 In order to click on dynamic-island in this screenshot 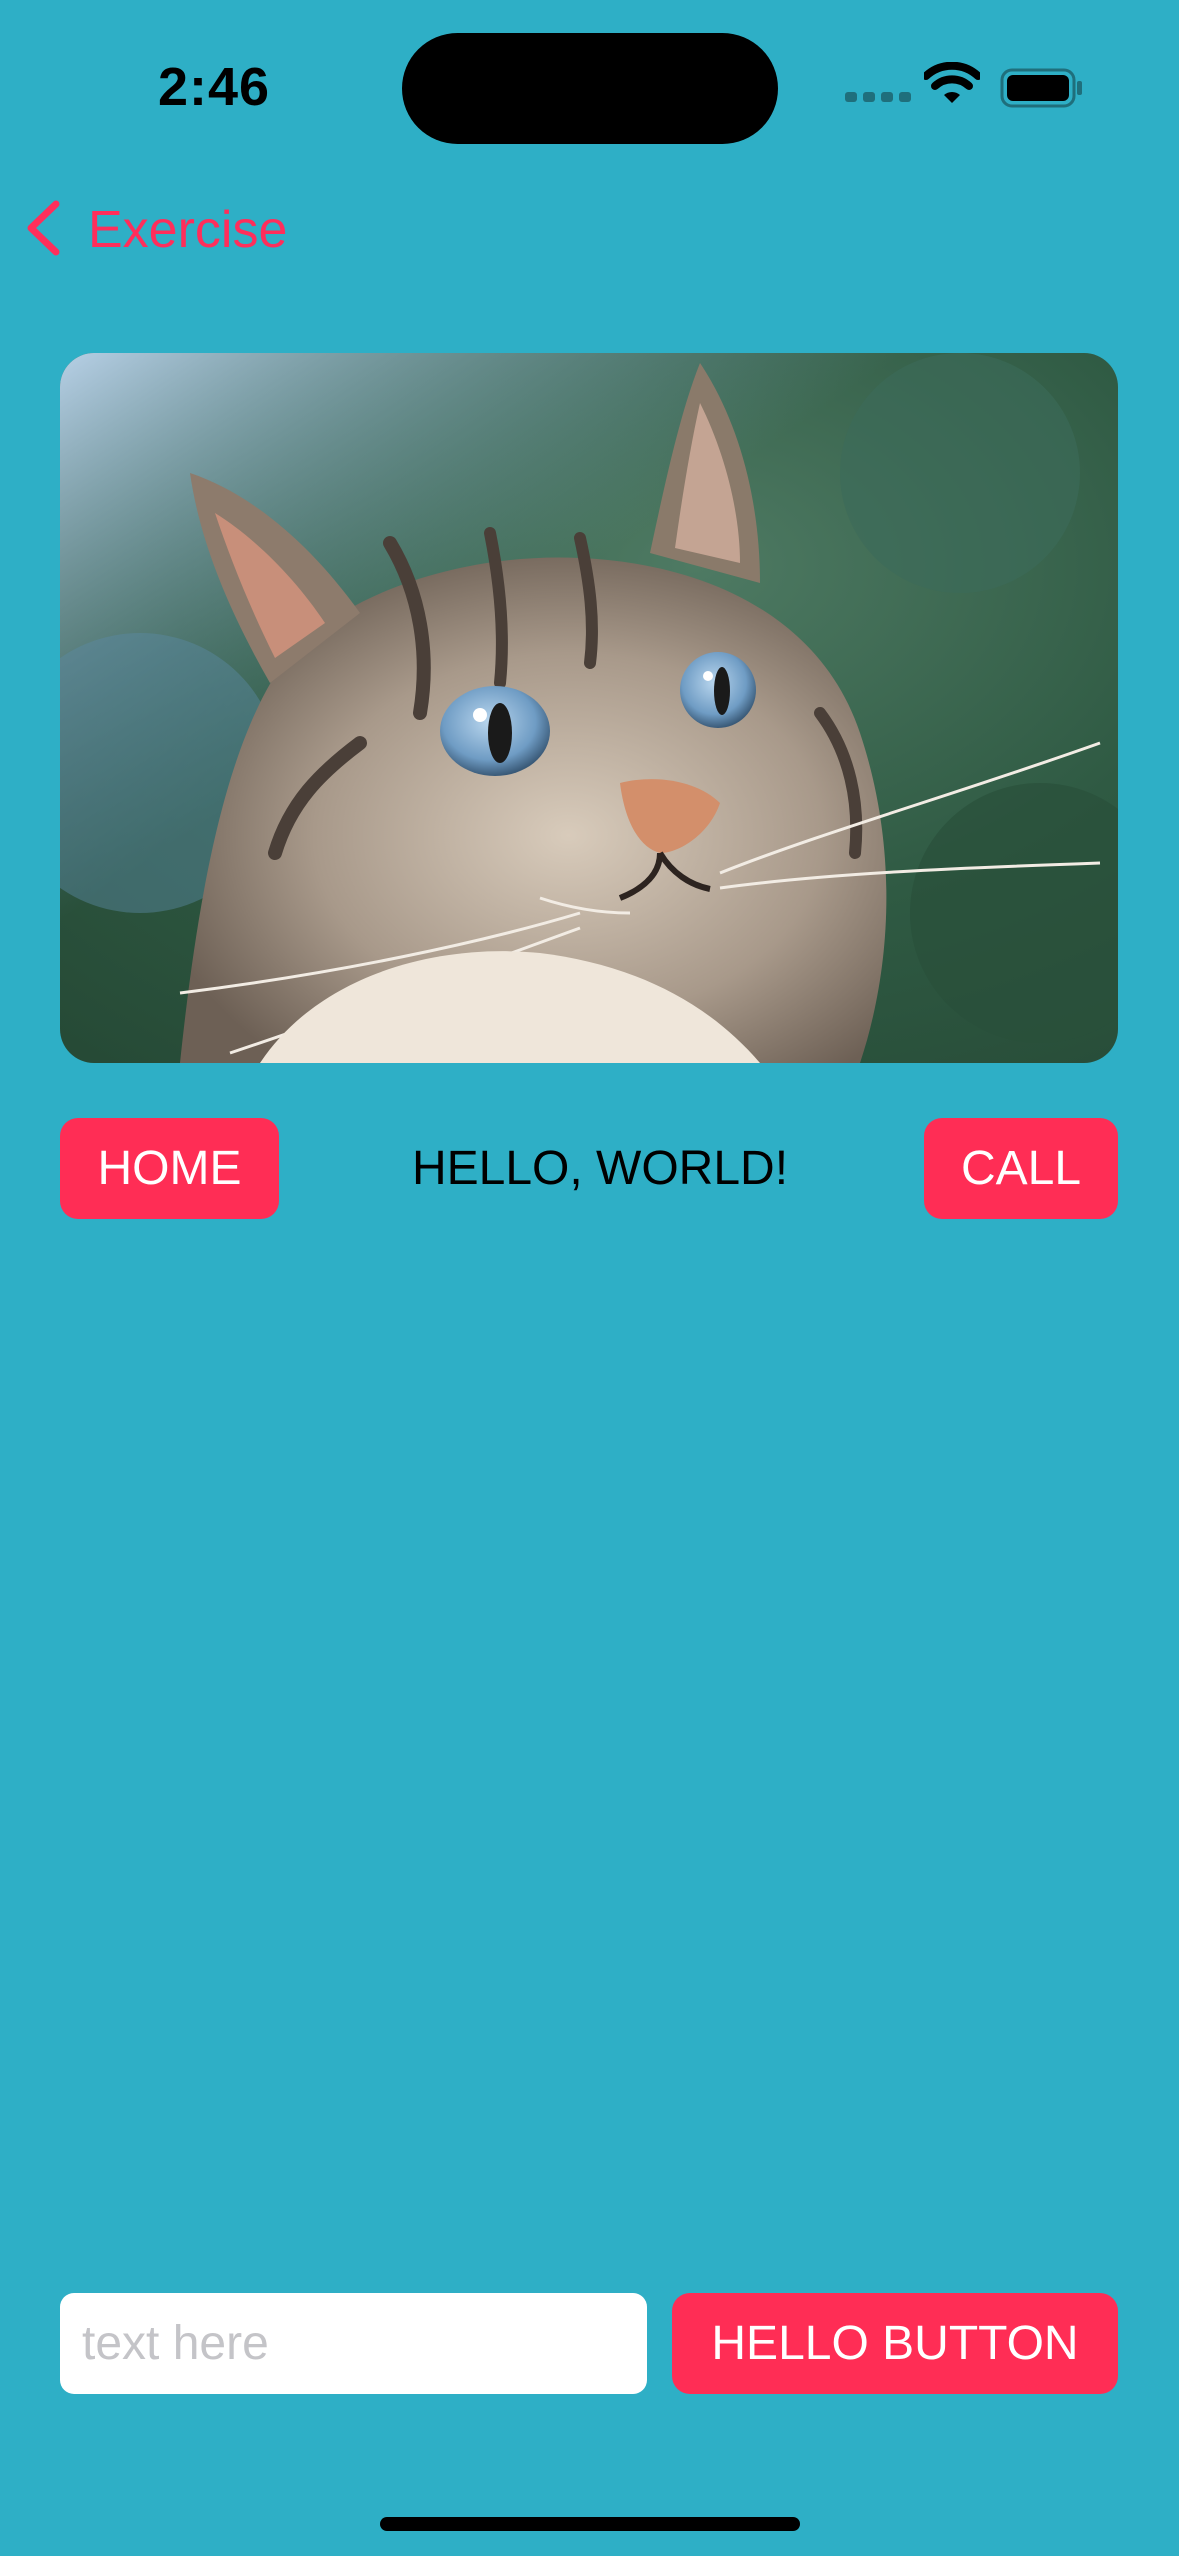, I will do `click(590, 88)`.